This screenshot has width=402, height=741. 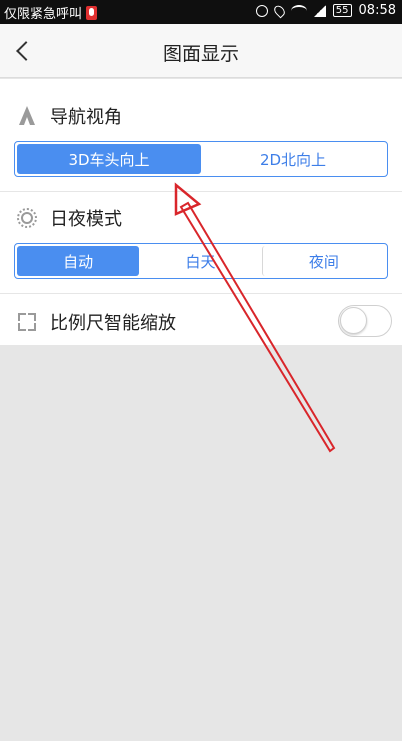 What do you see at coordinates (201, 12) in the screenshot?
I see `status-bar: 仅限紧急呼叫 55 08:58` at bounding box center [201, 12].